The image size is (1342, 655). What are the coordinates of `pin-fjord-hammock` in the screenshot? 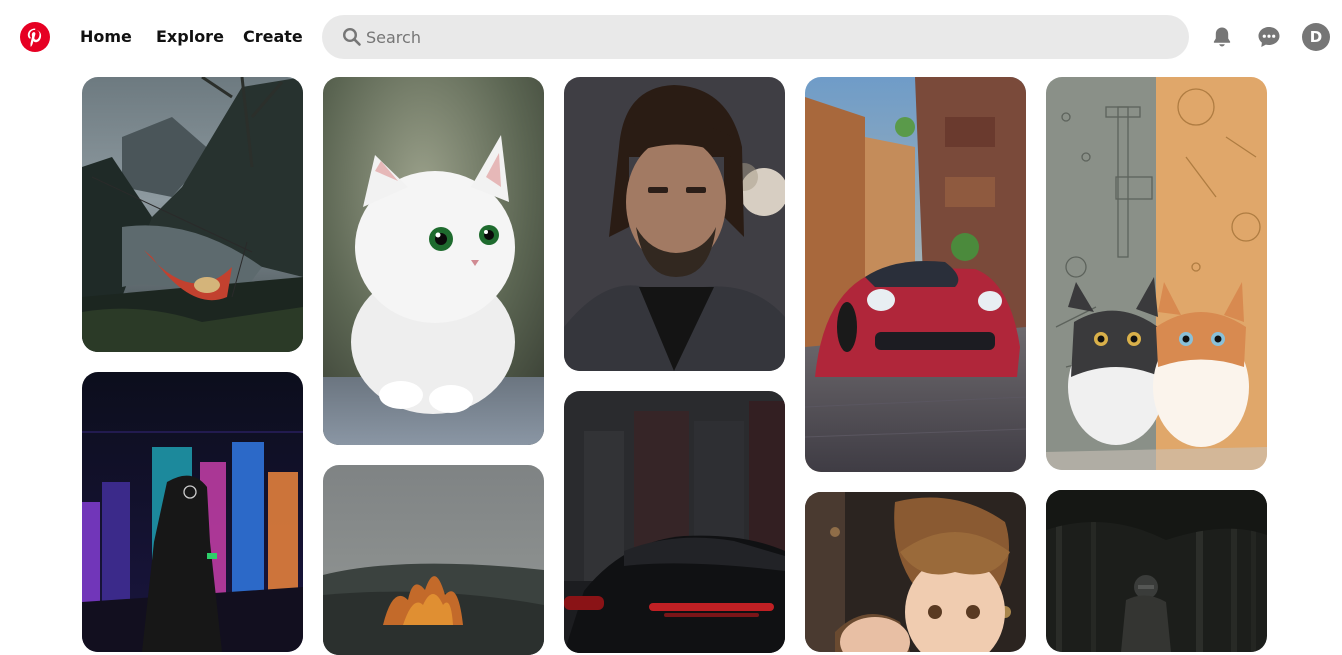 It's located at (192, 214).